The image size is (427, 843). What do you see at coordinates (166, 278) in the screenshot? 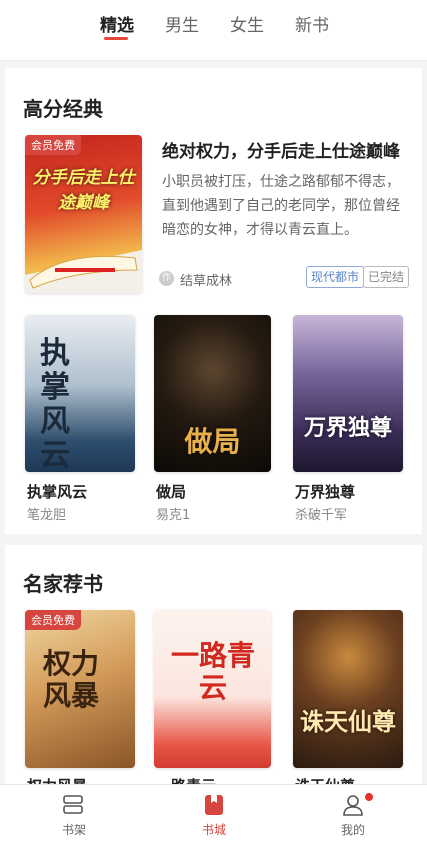
I see `author-icon: 作` at bounding box center [166, 278].